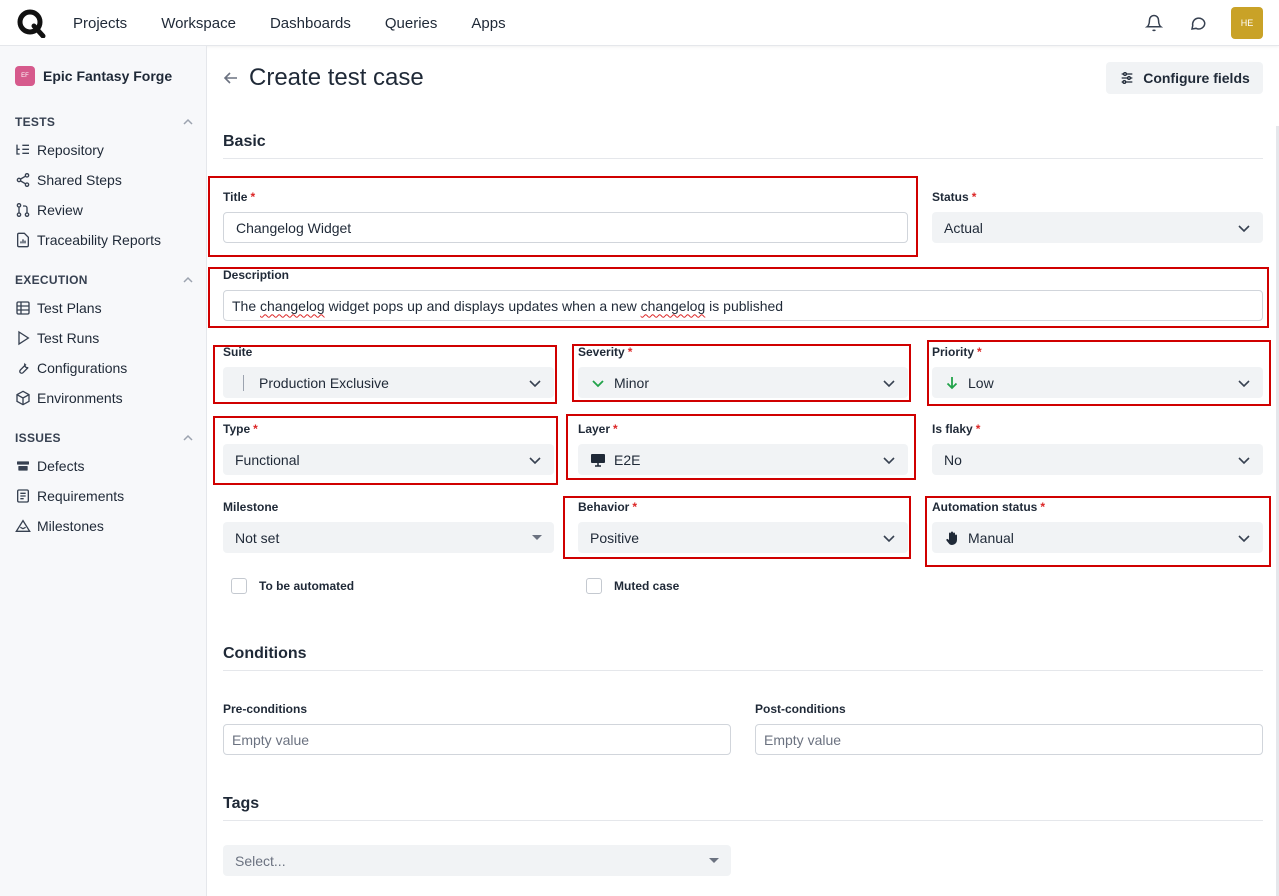 This screenshot has height=896, width=1279. I want to click on status-field: Status * Actual, so click(1097, 216).